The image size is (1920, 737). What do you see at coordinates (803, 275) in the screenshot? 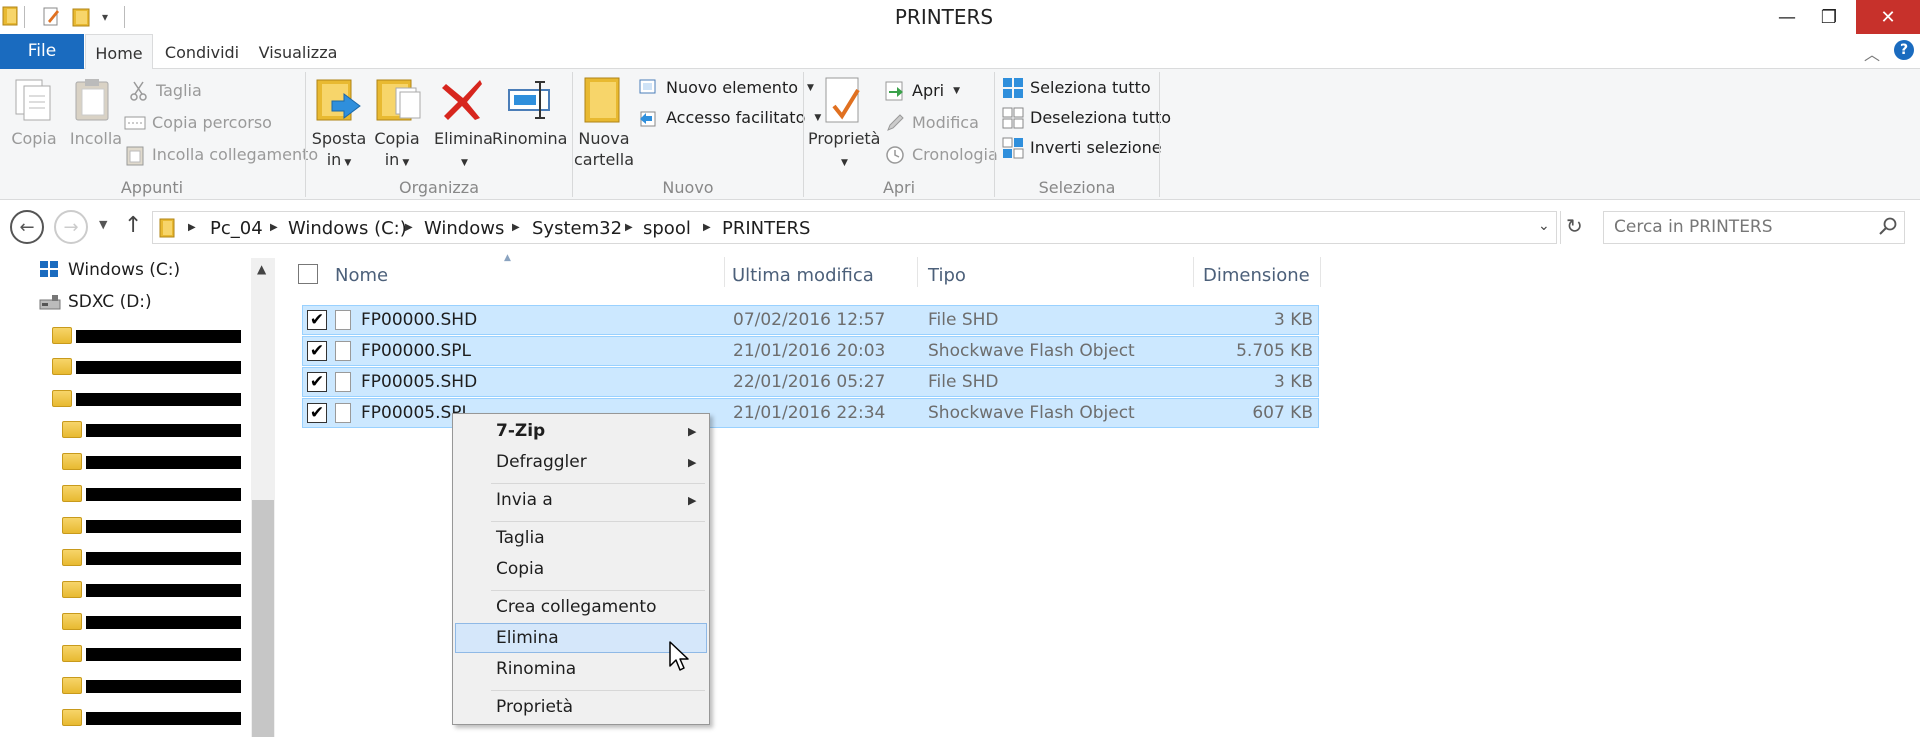
I see `column-header-modified: Ultima modifica` at bounding box center [803, 275].